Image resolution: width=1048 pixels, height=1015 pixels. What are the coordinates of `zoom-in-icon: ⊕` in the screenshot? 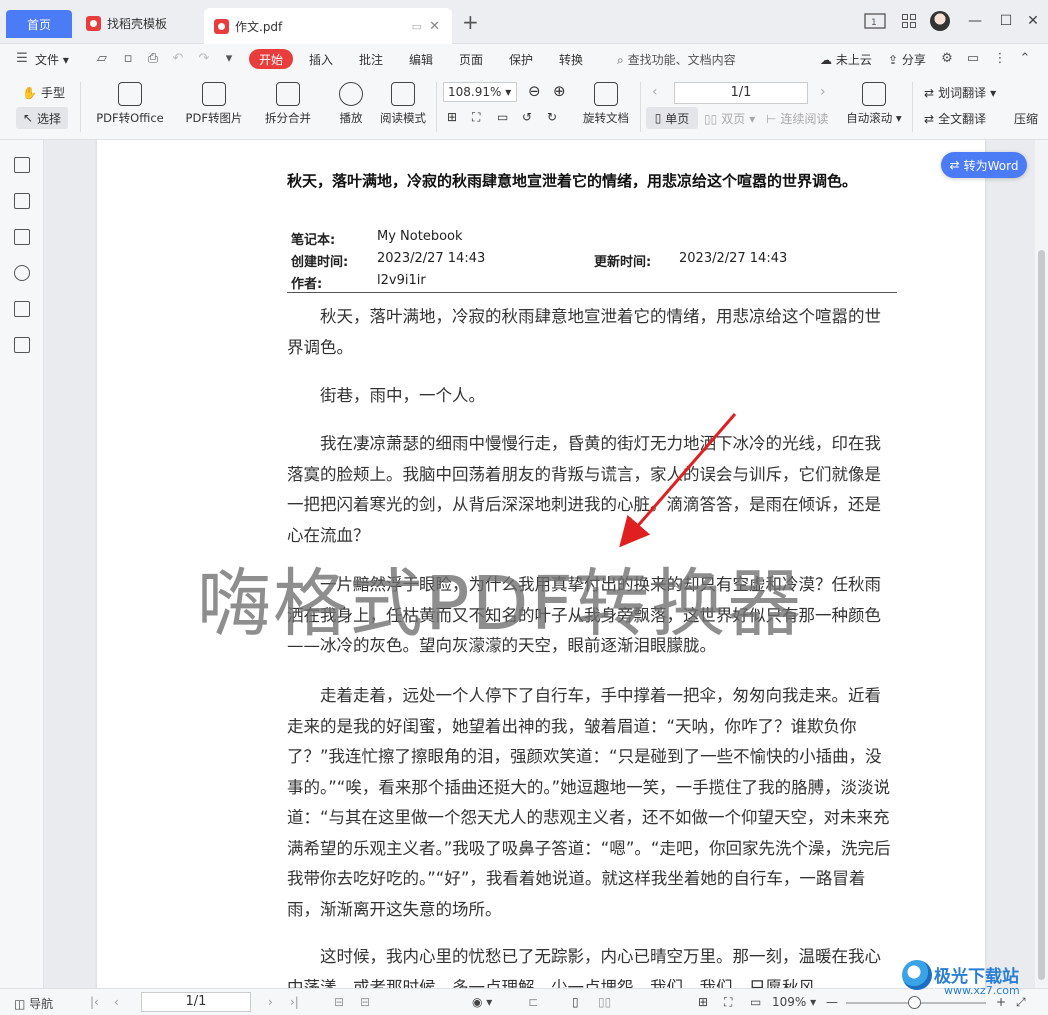 It's located at (559, 91).